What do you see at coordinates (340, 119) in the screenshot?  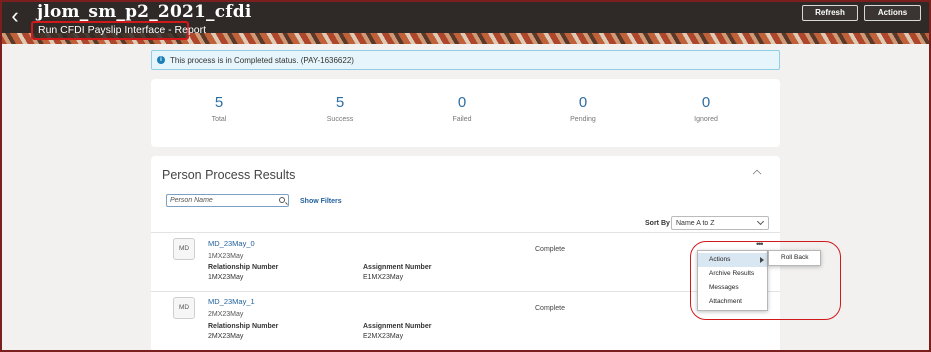 I see `stat-label: Success` at bounding box center [340, 119].